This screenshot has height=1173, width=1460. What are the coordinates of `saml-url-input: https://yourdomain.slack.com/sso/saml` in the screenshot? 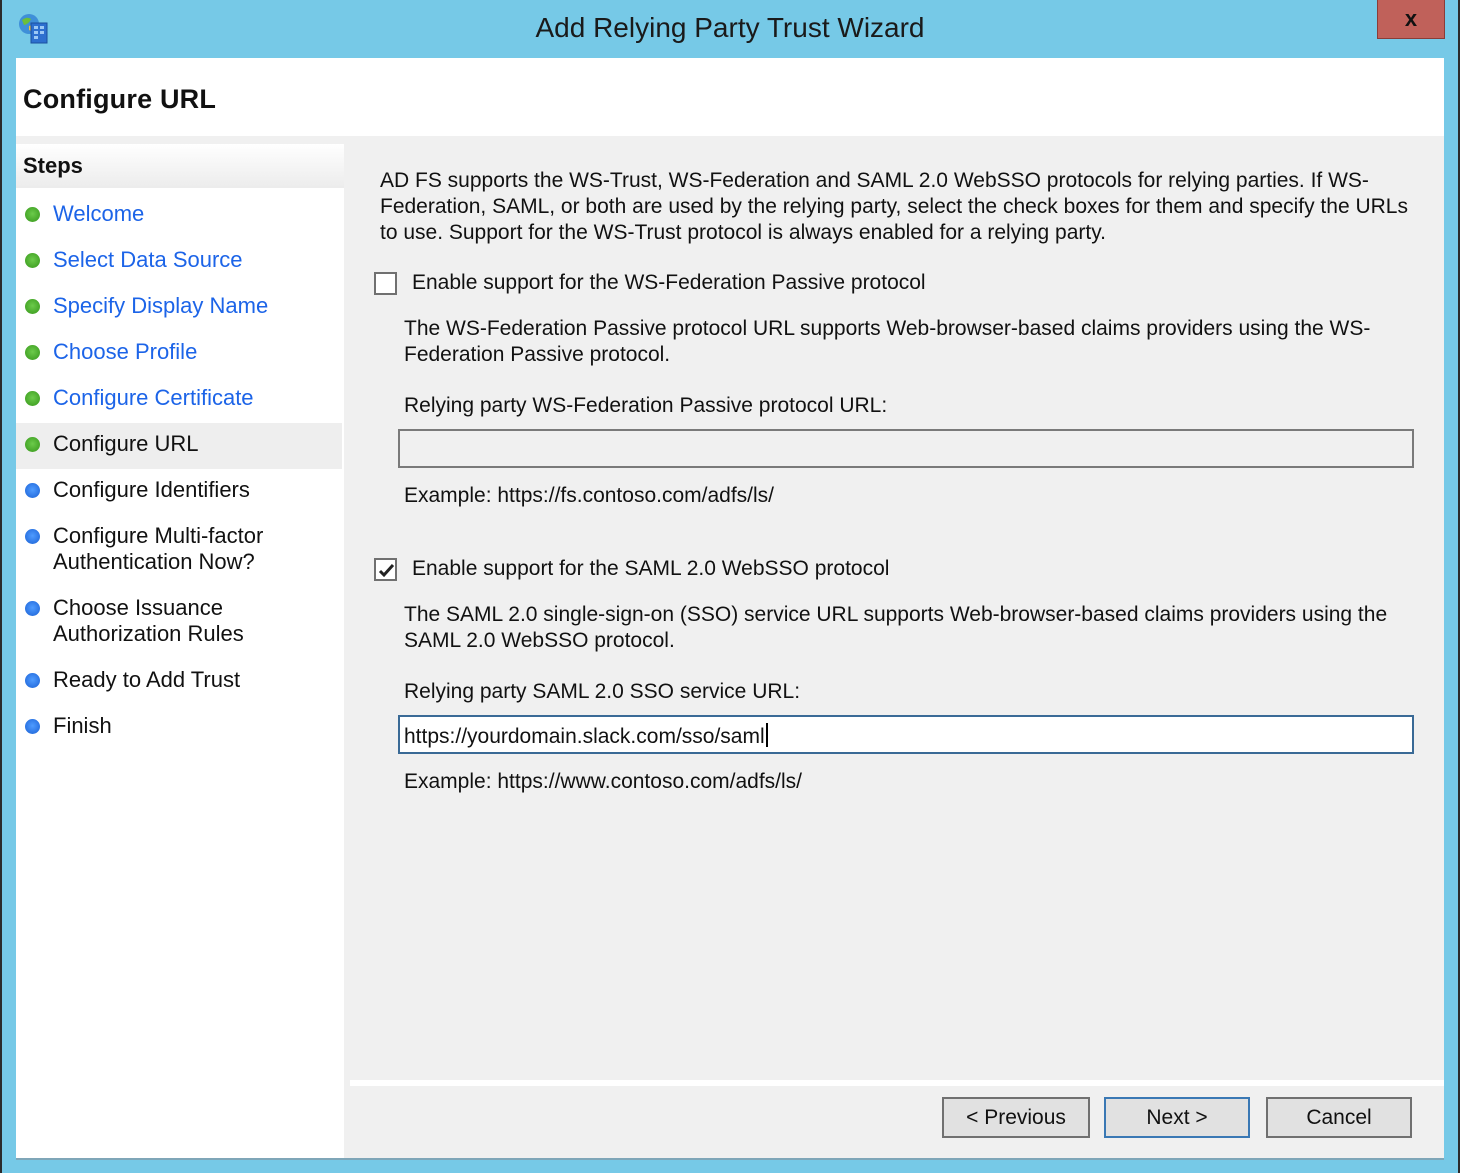 It's located at (906, 734).